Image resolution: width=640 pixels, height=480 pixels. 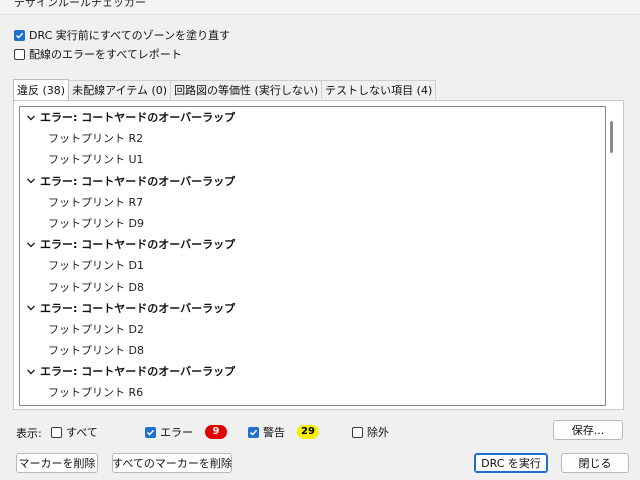 What do you see at coordinates (96, 223) in the screenshot?
I see `footprint-ref: フットプリント D9` at bounding box center [96, 223].